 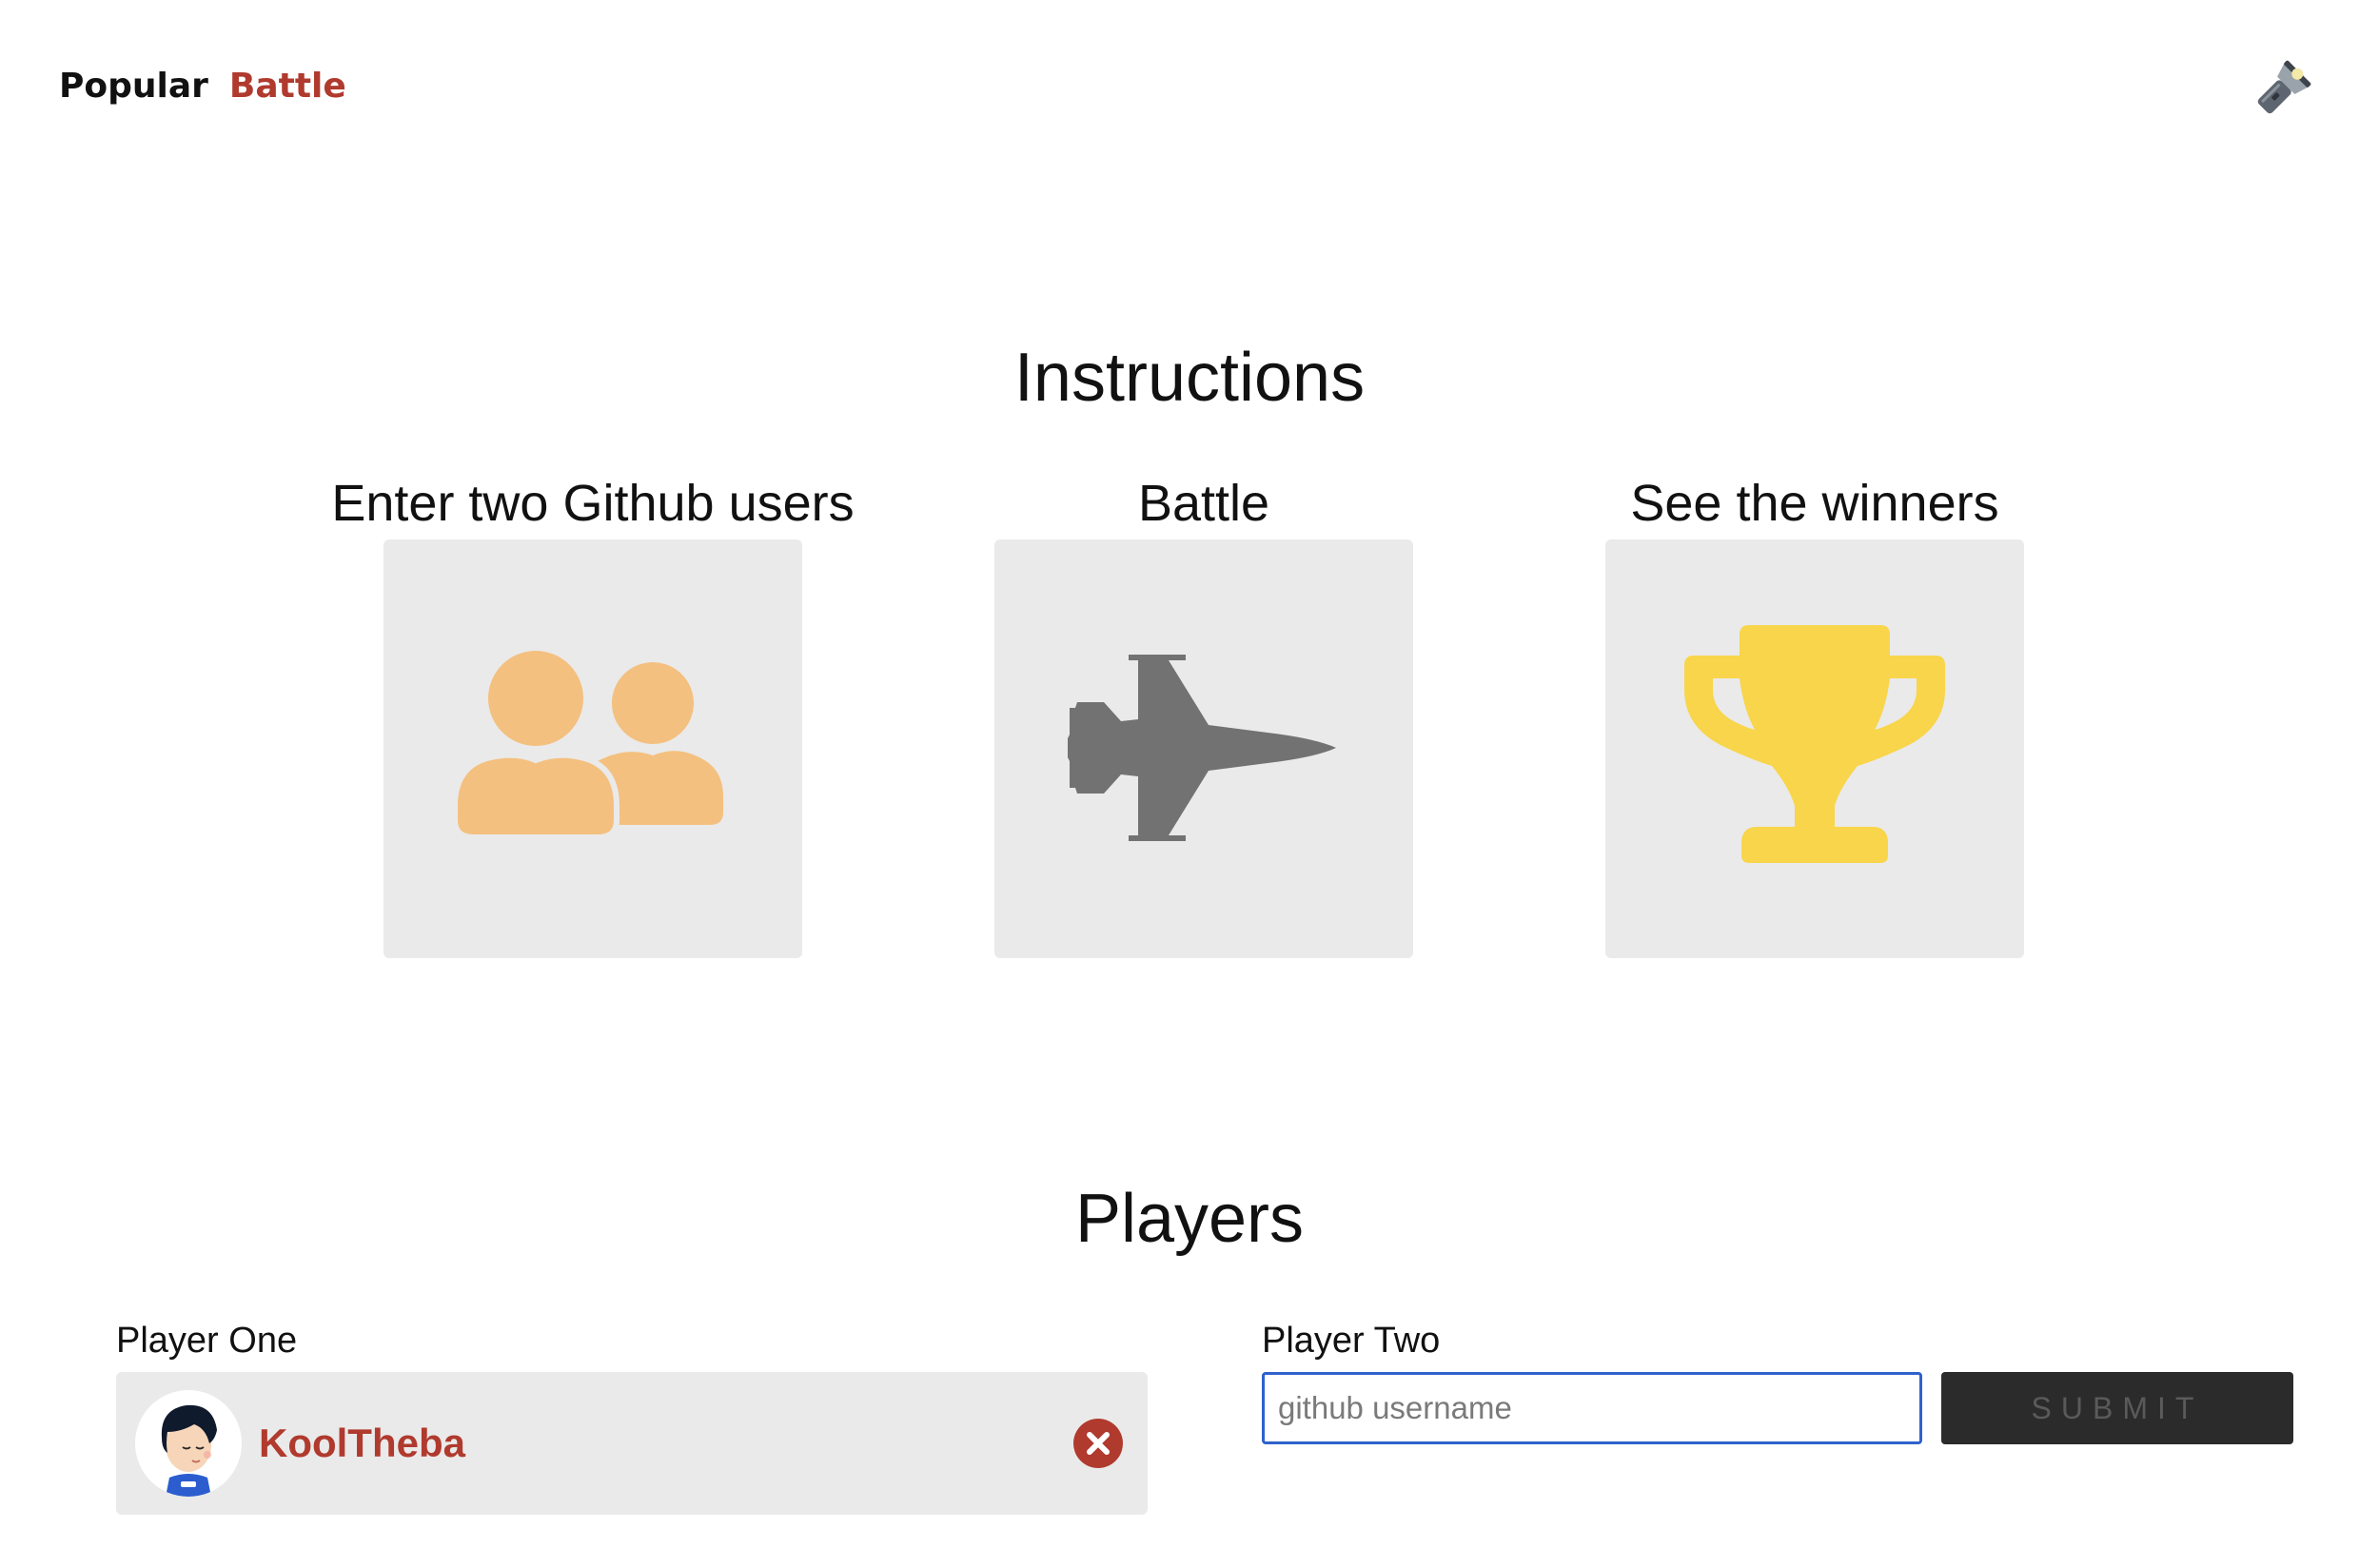 What do you see at coordinates (207, 1341) in the screenshot?
I see `player-one-label: Player One` at bounding box center [207, 1341].